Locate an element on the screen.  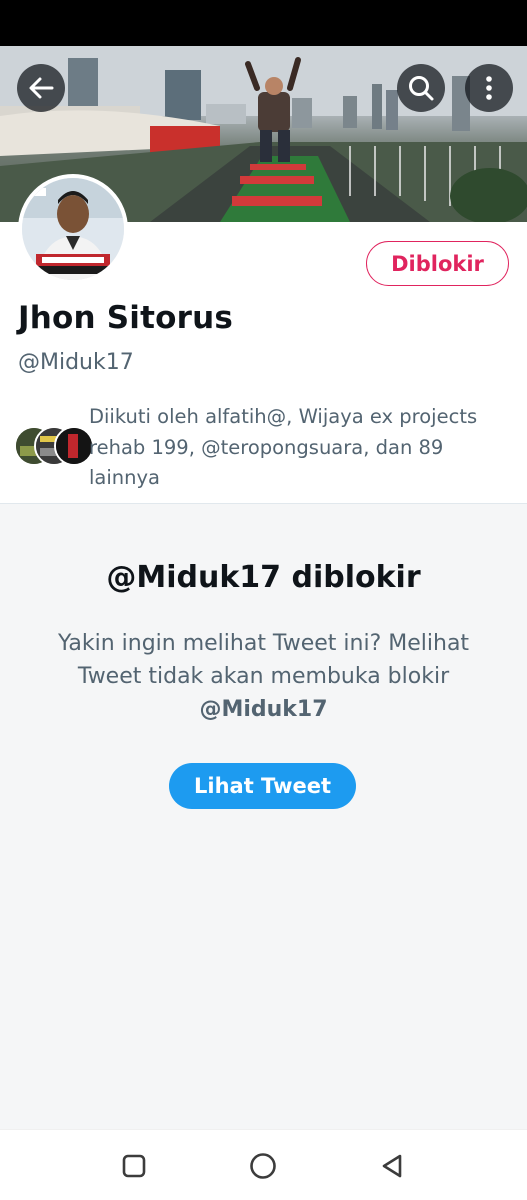
display-name: Jhon Sitorus is located at coordinates (126, 318).